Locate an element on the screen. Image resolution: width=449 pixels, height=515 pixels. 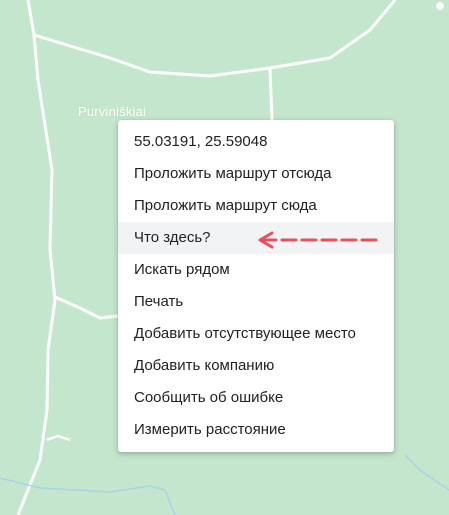
menu-item-add-business: Добавить компанию is located at coordinates (256, 366).